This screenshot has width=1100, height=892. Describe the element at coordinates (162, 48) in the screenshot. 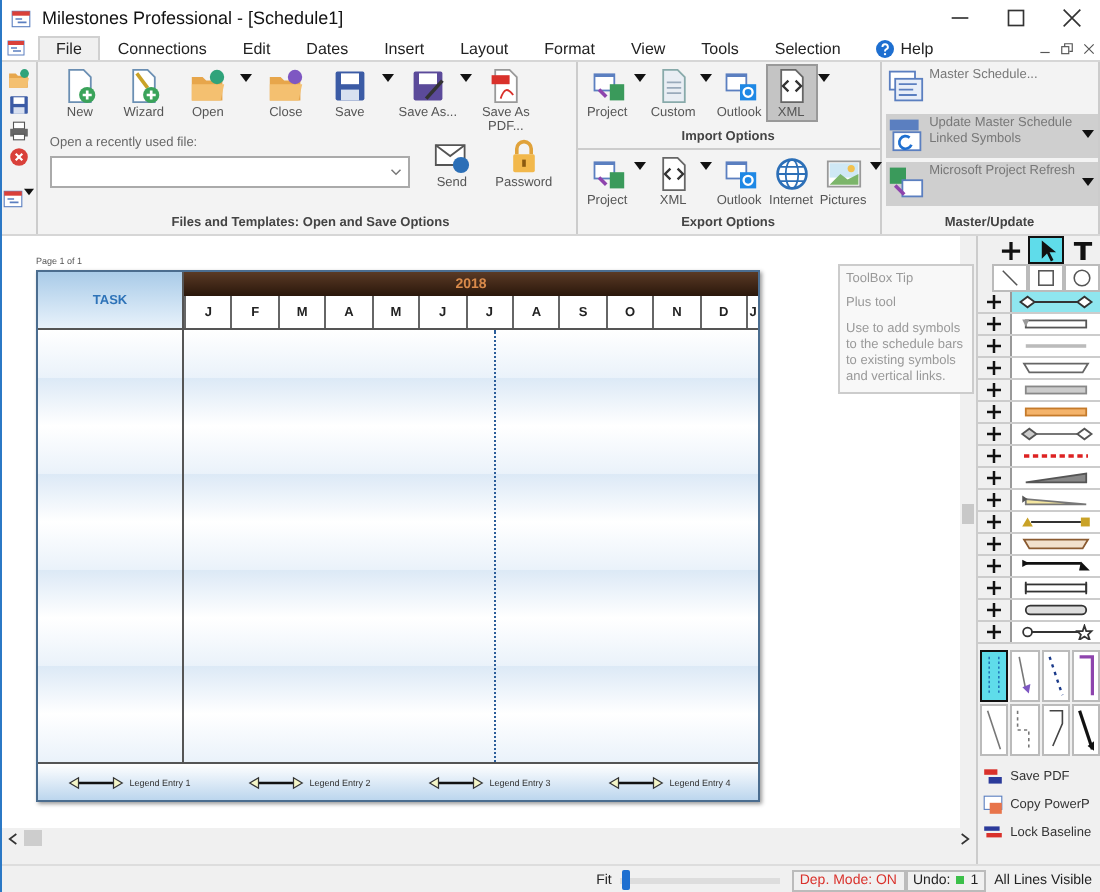

I see `menu-tab: Connections` at that location.